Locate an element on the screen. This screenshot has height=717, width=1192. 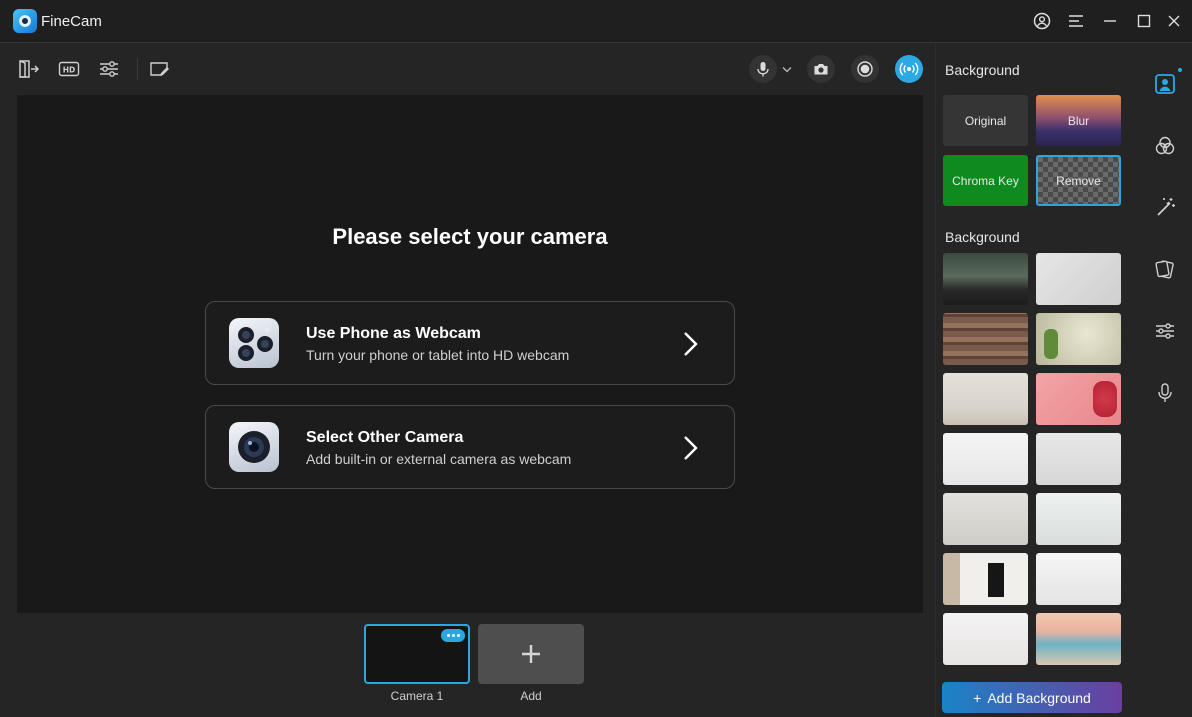
mode-label: Original is located at coordinates (985, 120).